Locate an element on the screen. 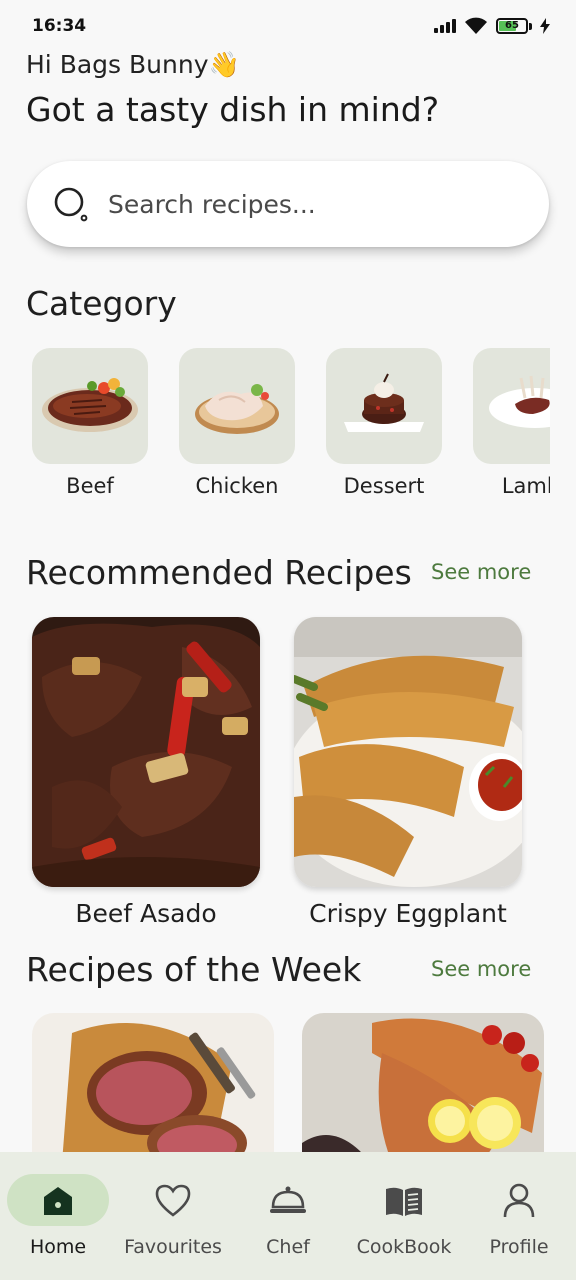 The height and width of the screenshot is (1280, 576). beef-wellington-image is located at coordinates (153, 1088).